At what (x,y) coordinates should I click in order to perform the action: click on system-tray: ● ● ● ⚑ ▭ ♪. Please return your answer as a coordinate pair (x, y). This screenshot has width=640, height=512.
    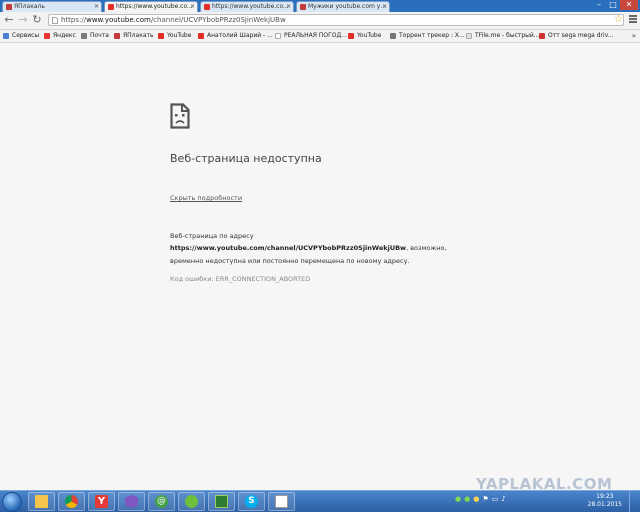
    Looking at the image, I should click on (482, 499).